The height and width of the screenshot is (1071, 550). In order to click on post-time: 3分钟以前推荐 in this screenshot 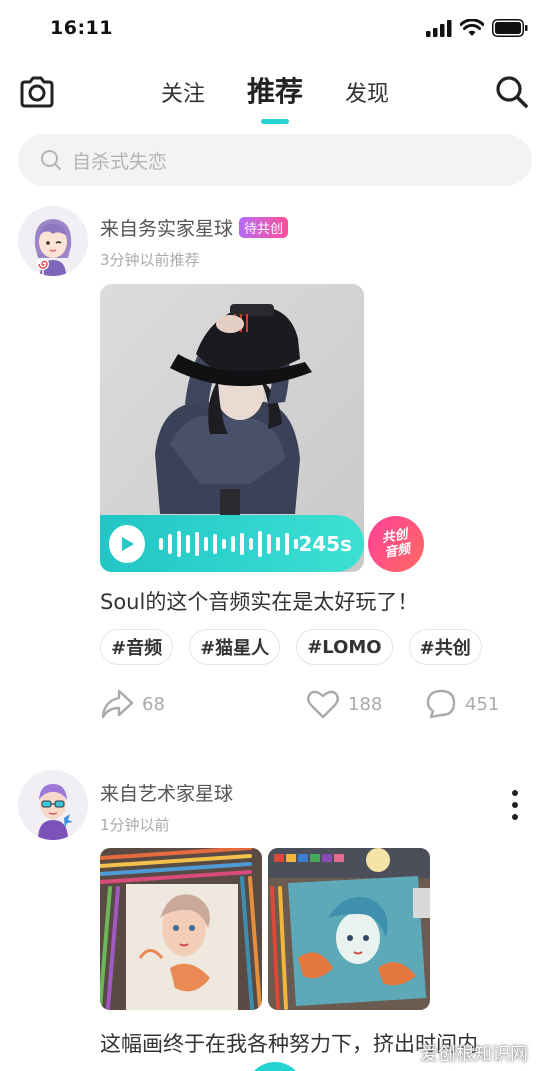, I will do `click(150, 260)`.